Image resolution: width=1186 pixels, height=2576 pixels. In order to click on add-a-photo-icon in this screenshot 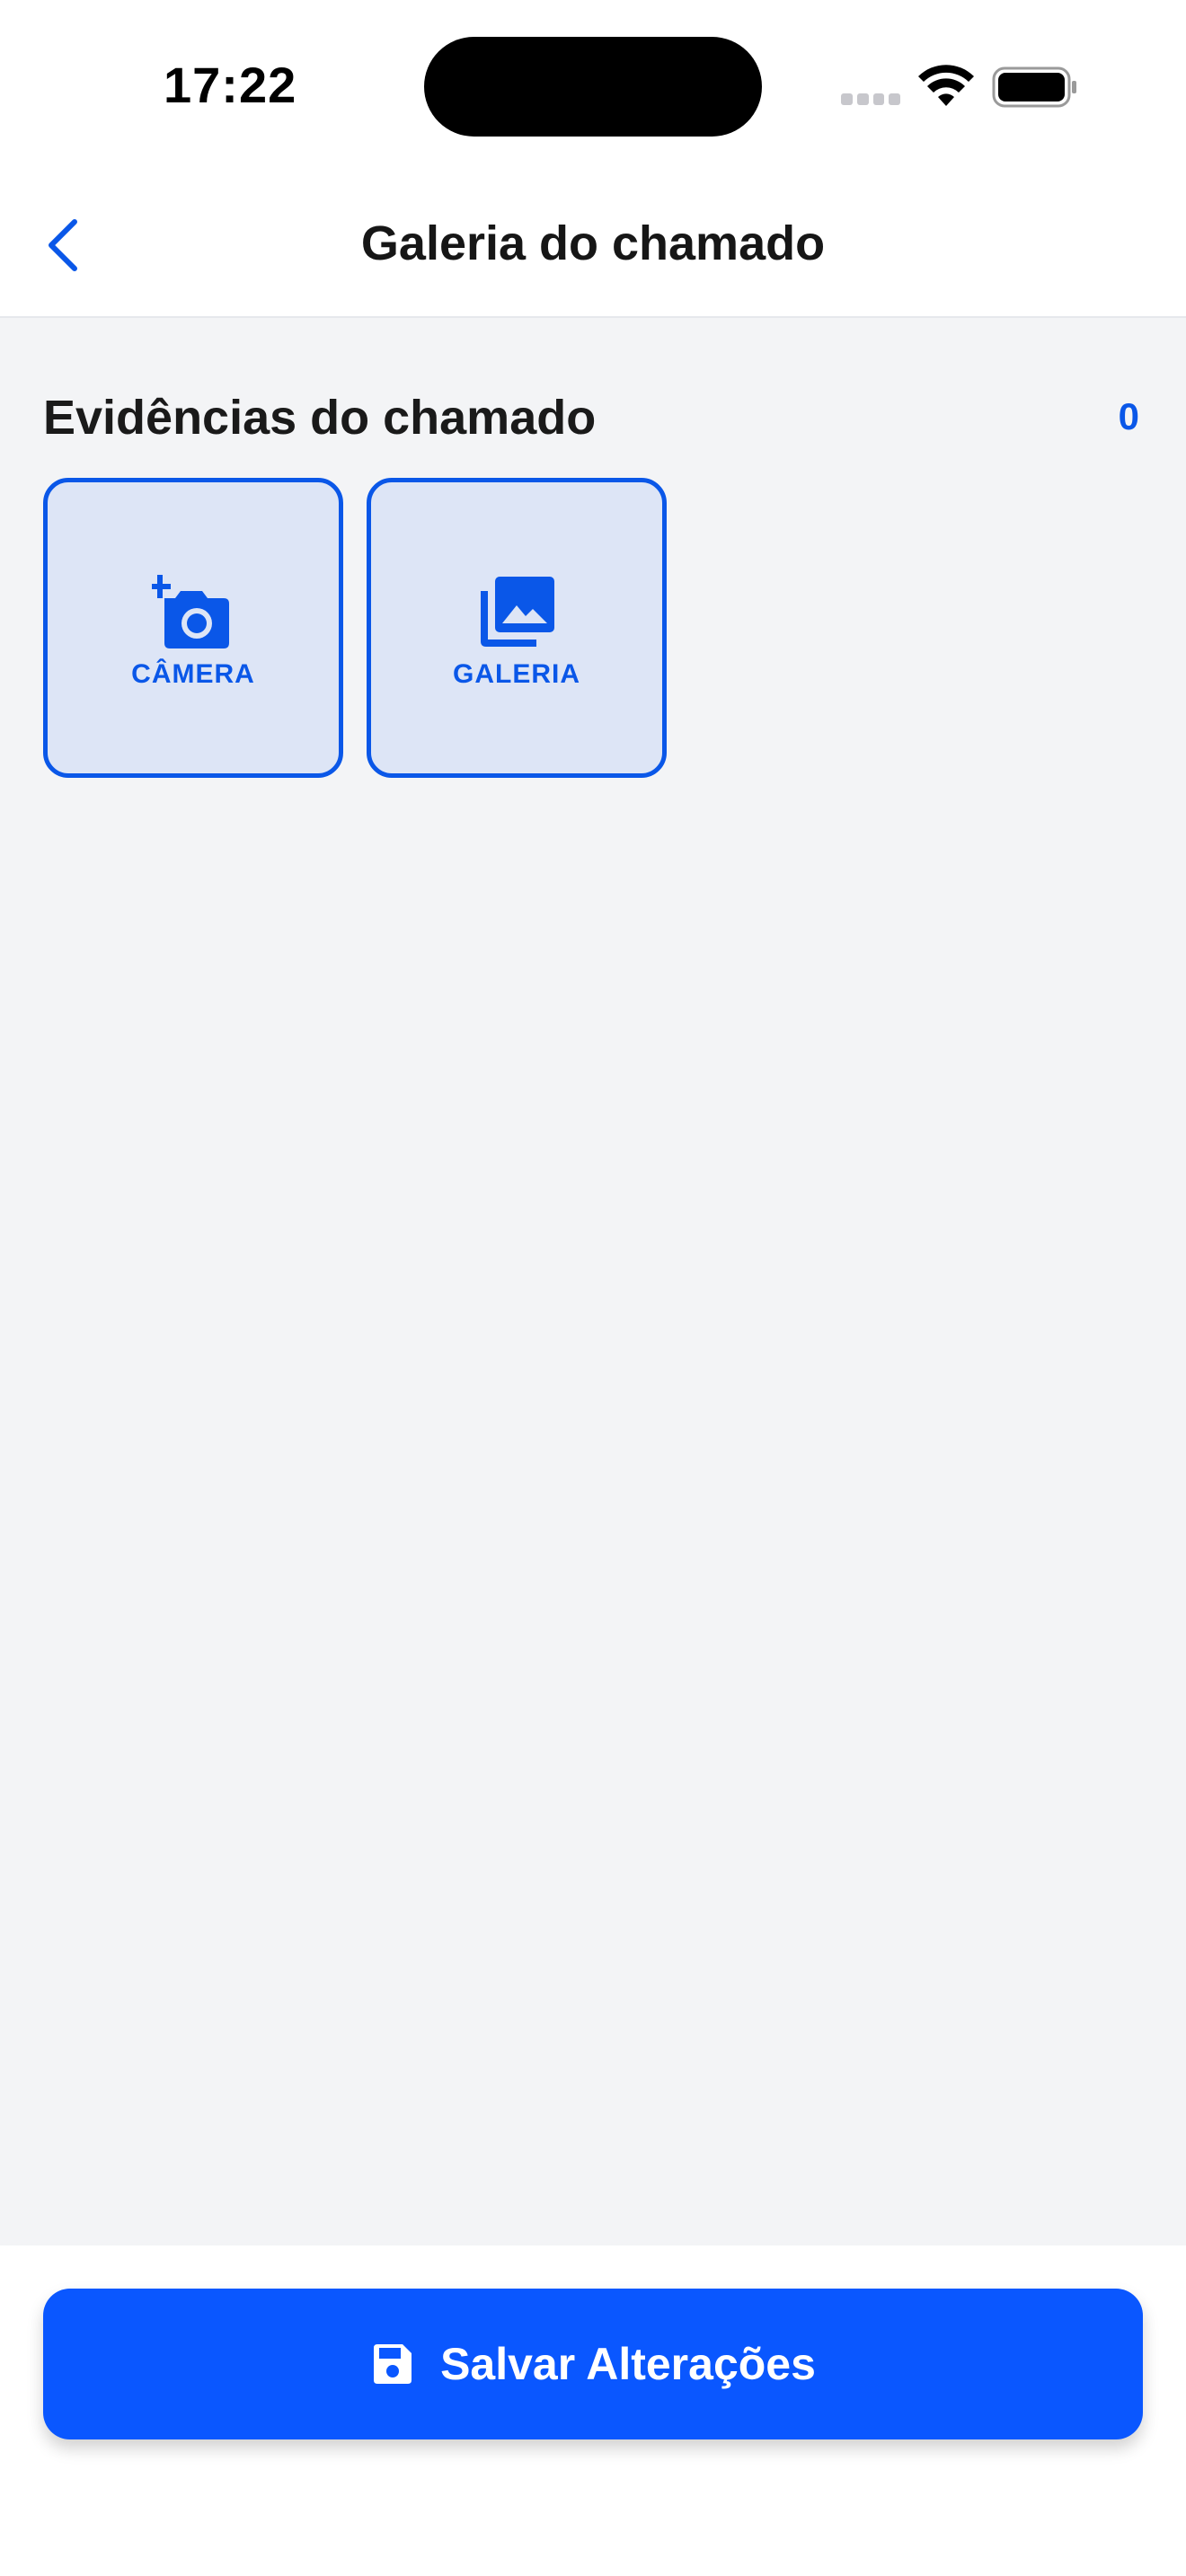, I will do `click(190, 611)`.